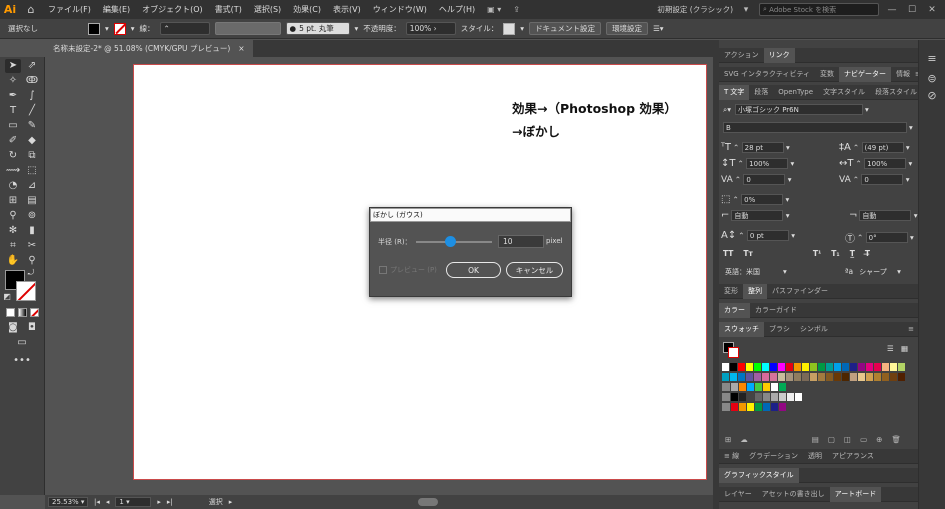  Describe the element at coordinates (779, 329) in the screenshot. I see `tab-brushes: ブラシ` at that location.